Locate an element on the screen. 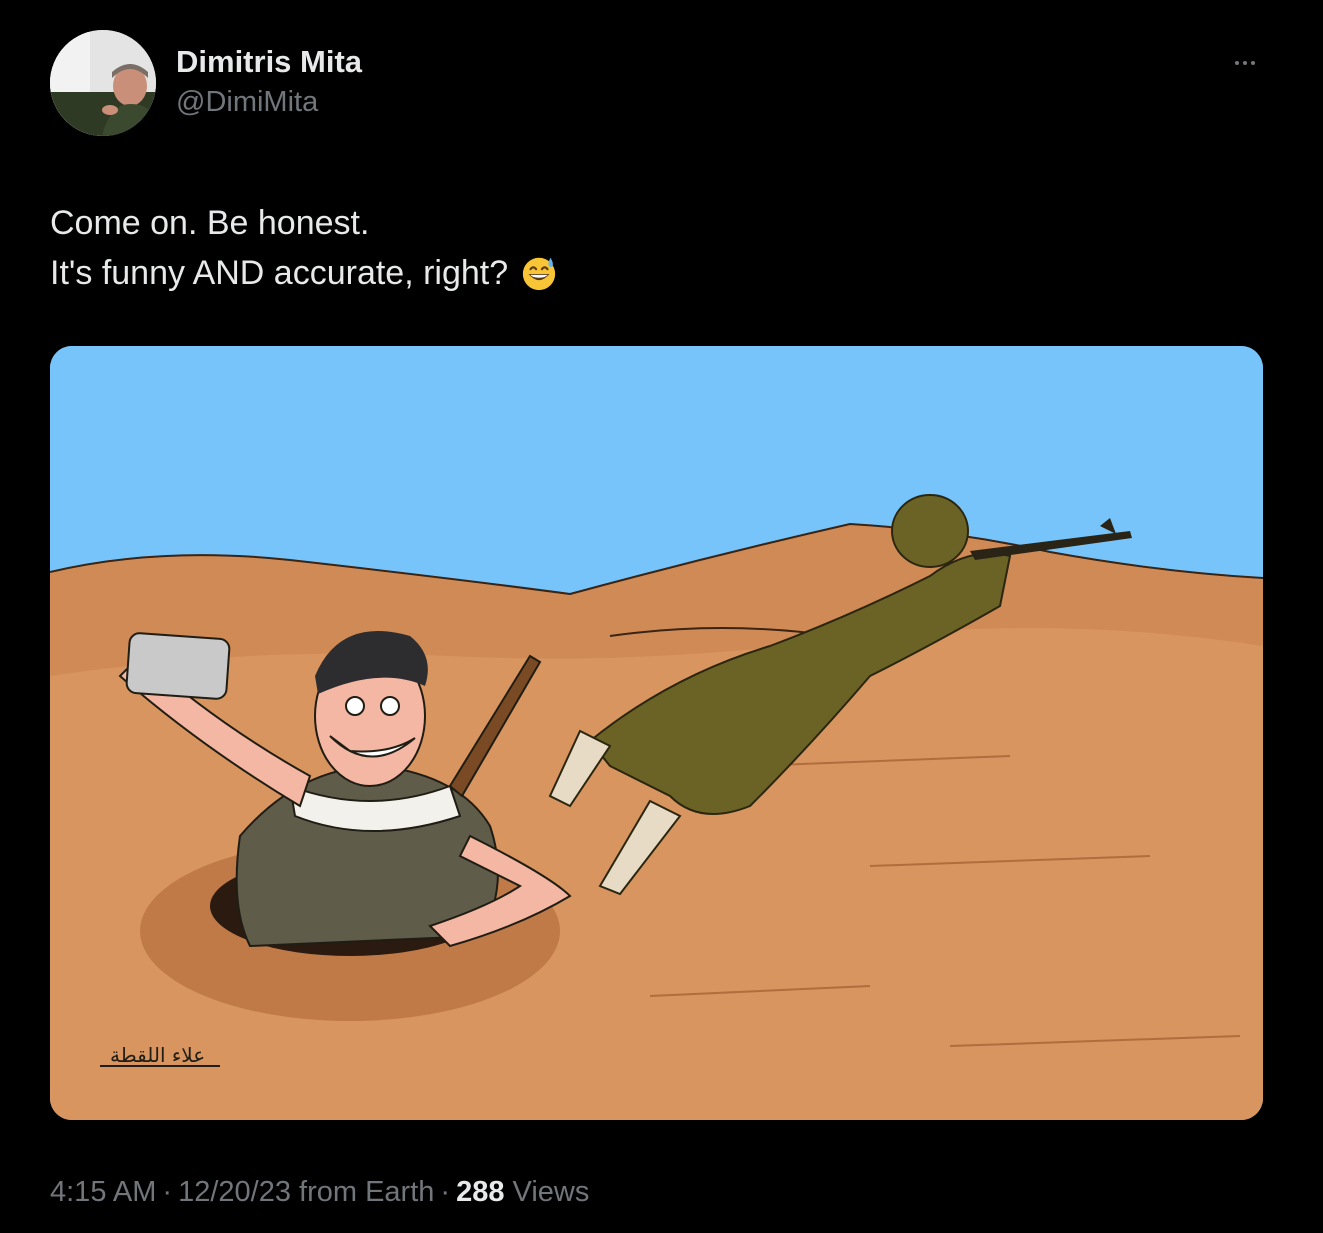 This screenshot has height=1233, width=1323. tweet-time: 4:15 AM is located at coordinates (103, 1192).